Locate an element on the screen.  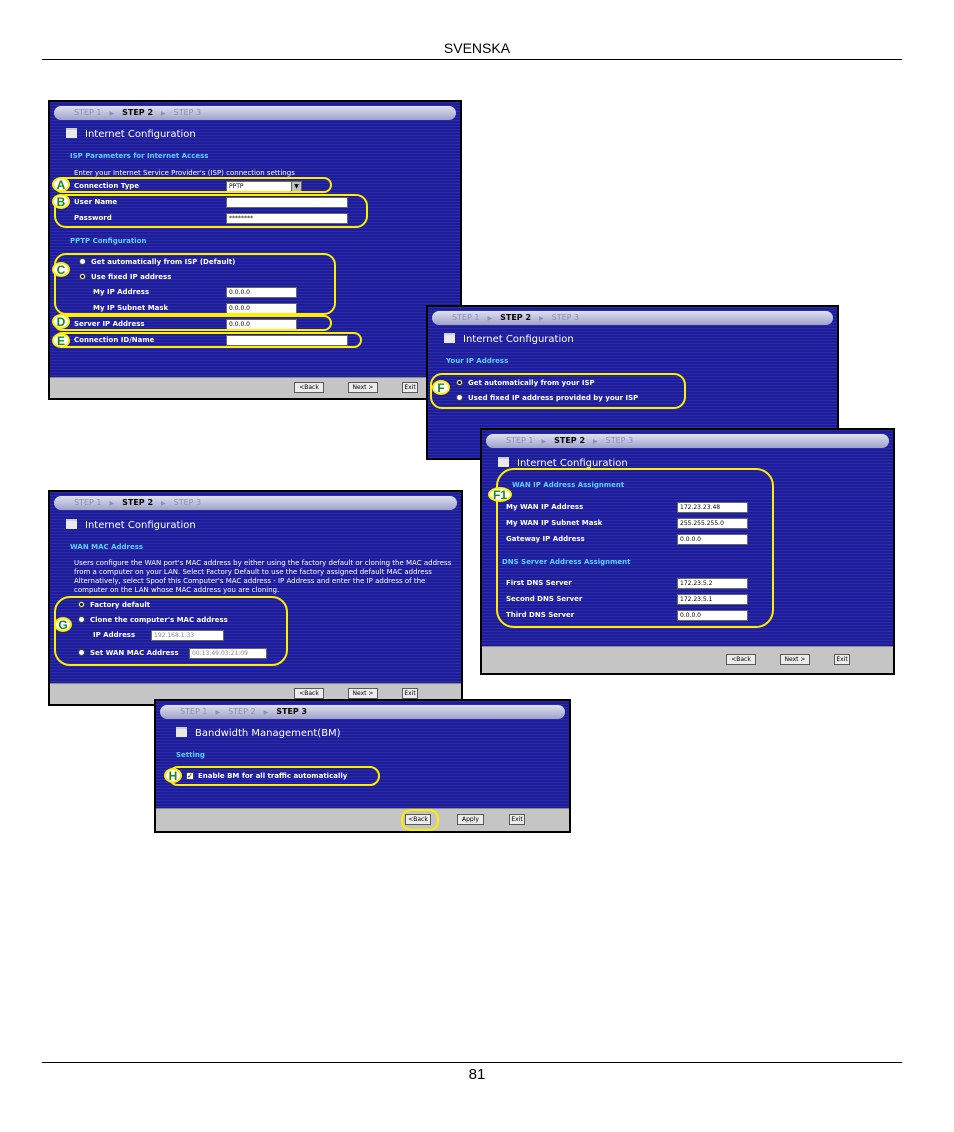
highlight-d is located at coordinates (193, 323).